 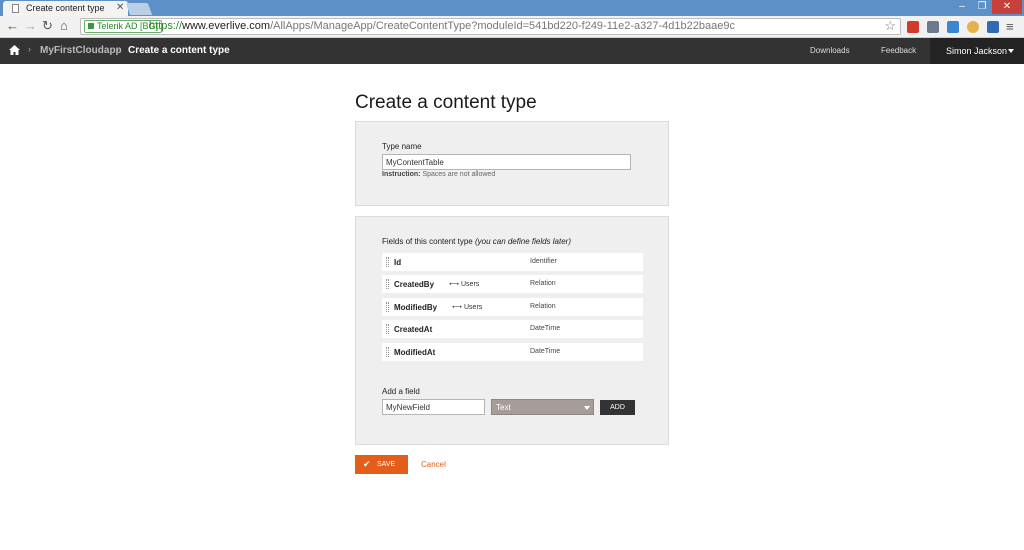 What do you see at coordinates (12, 26) in the screenshot?
I see `back-icon: ←` at bounding box center [12, 26].